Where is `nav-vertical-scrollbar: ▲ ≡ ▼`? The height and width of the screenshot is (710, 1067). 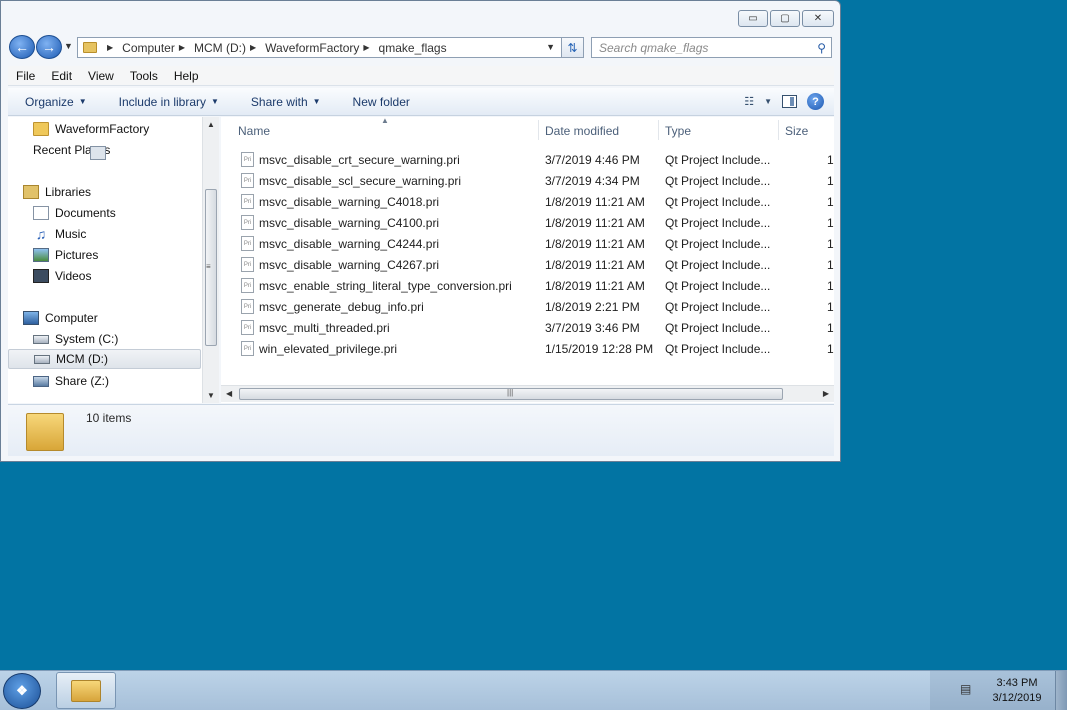 nav-vertical-scrollbar: ▲ ≡ ▼ is located at coordinates (210, 260).